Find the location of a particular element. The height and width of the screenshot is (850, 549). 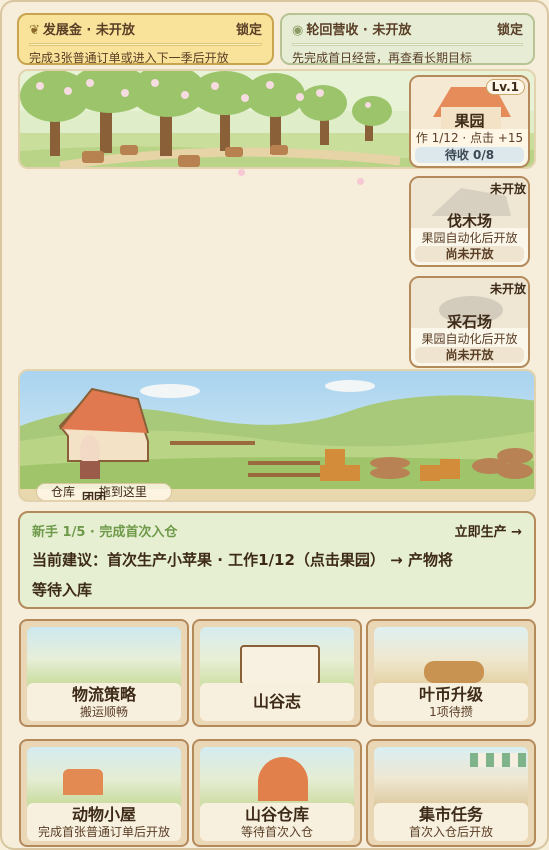

logistics-strategy-sub: 搬运顺畅 is located at coordinates (103, 712).